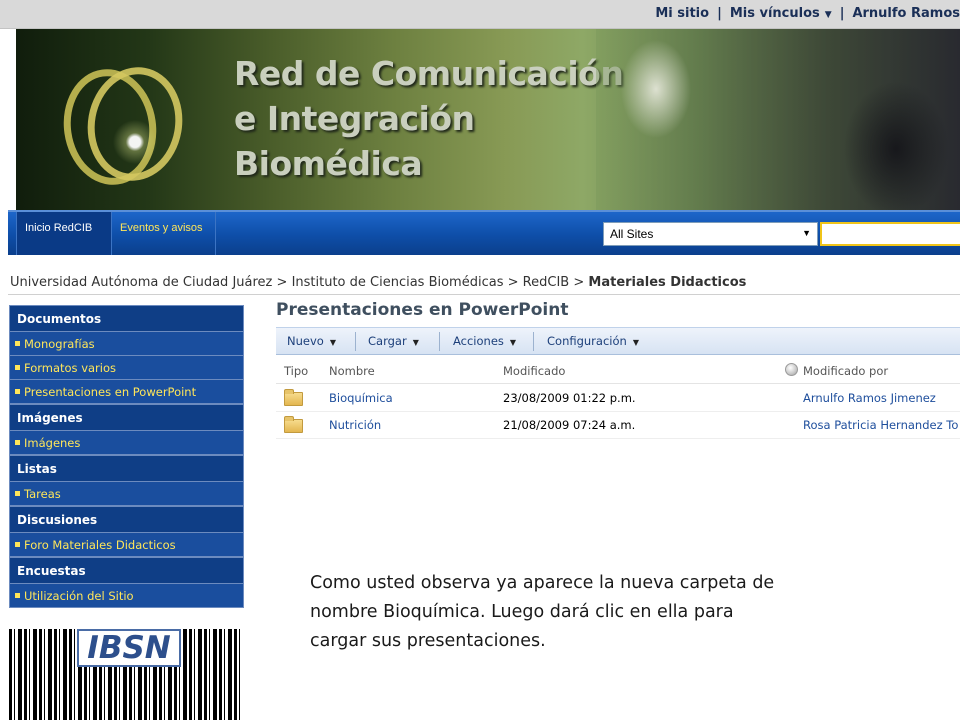  I want to click on search-input, so click(890, 234).